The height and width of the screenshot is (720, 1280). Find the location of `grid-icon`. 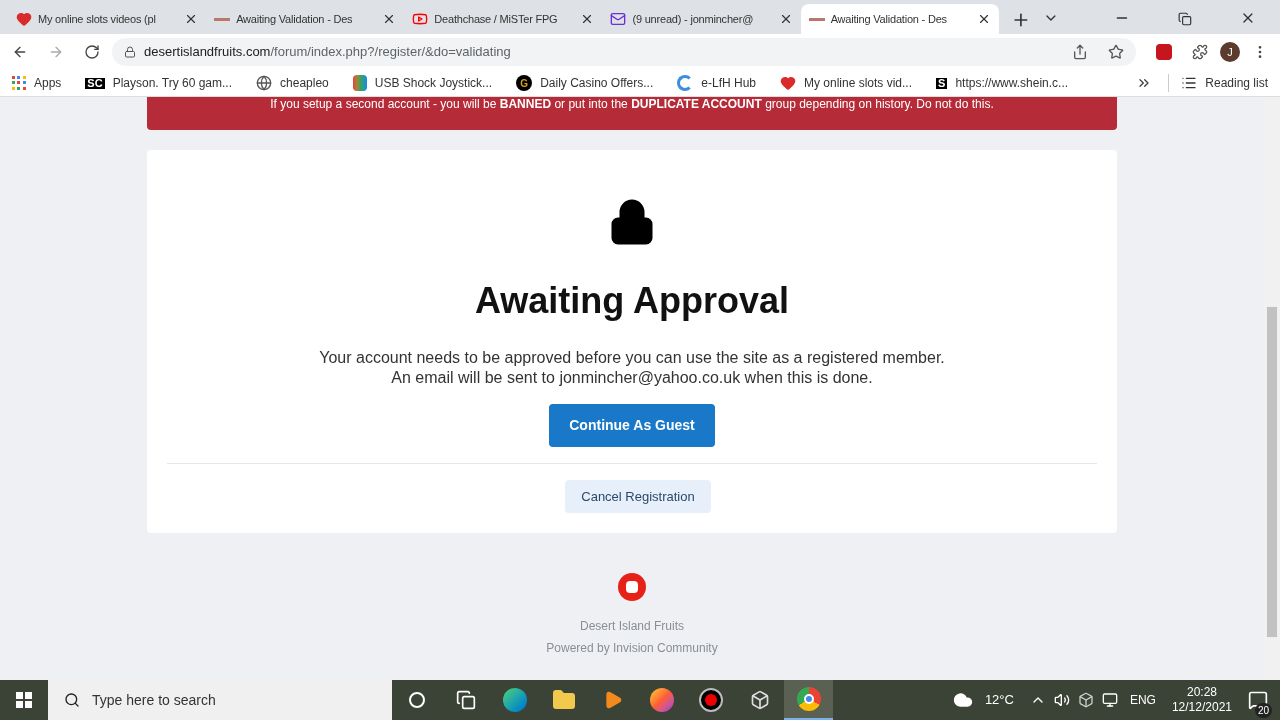

grid-icon is located at coordinates (19, 83).